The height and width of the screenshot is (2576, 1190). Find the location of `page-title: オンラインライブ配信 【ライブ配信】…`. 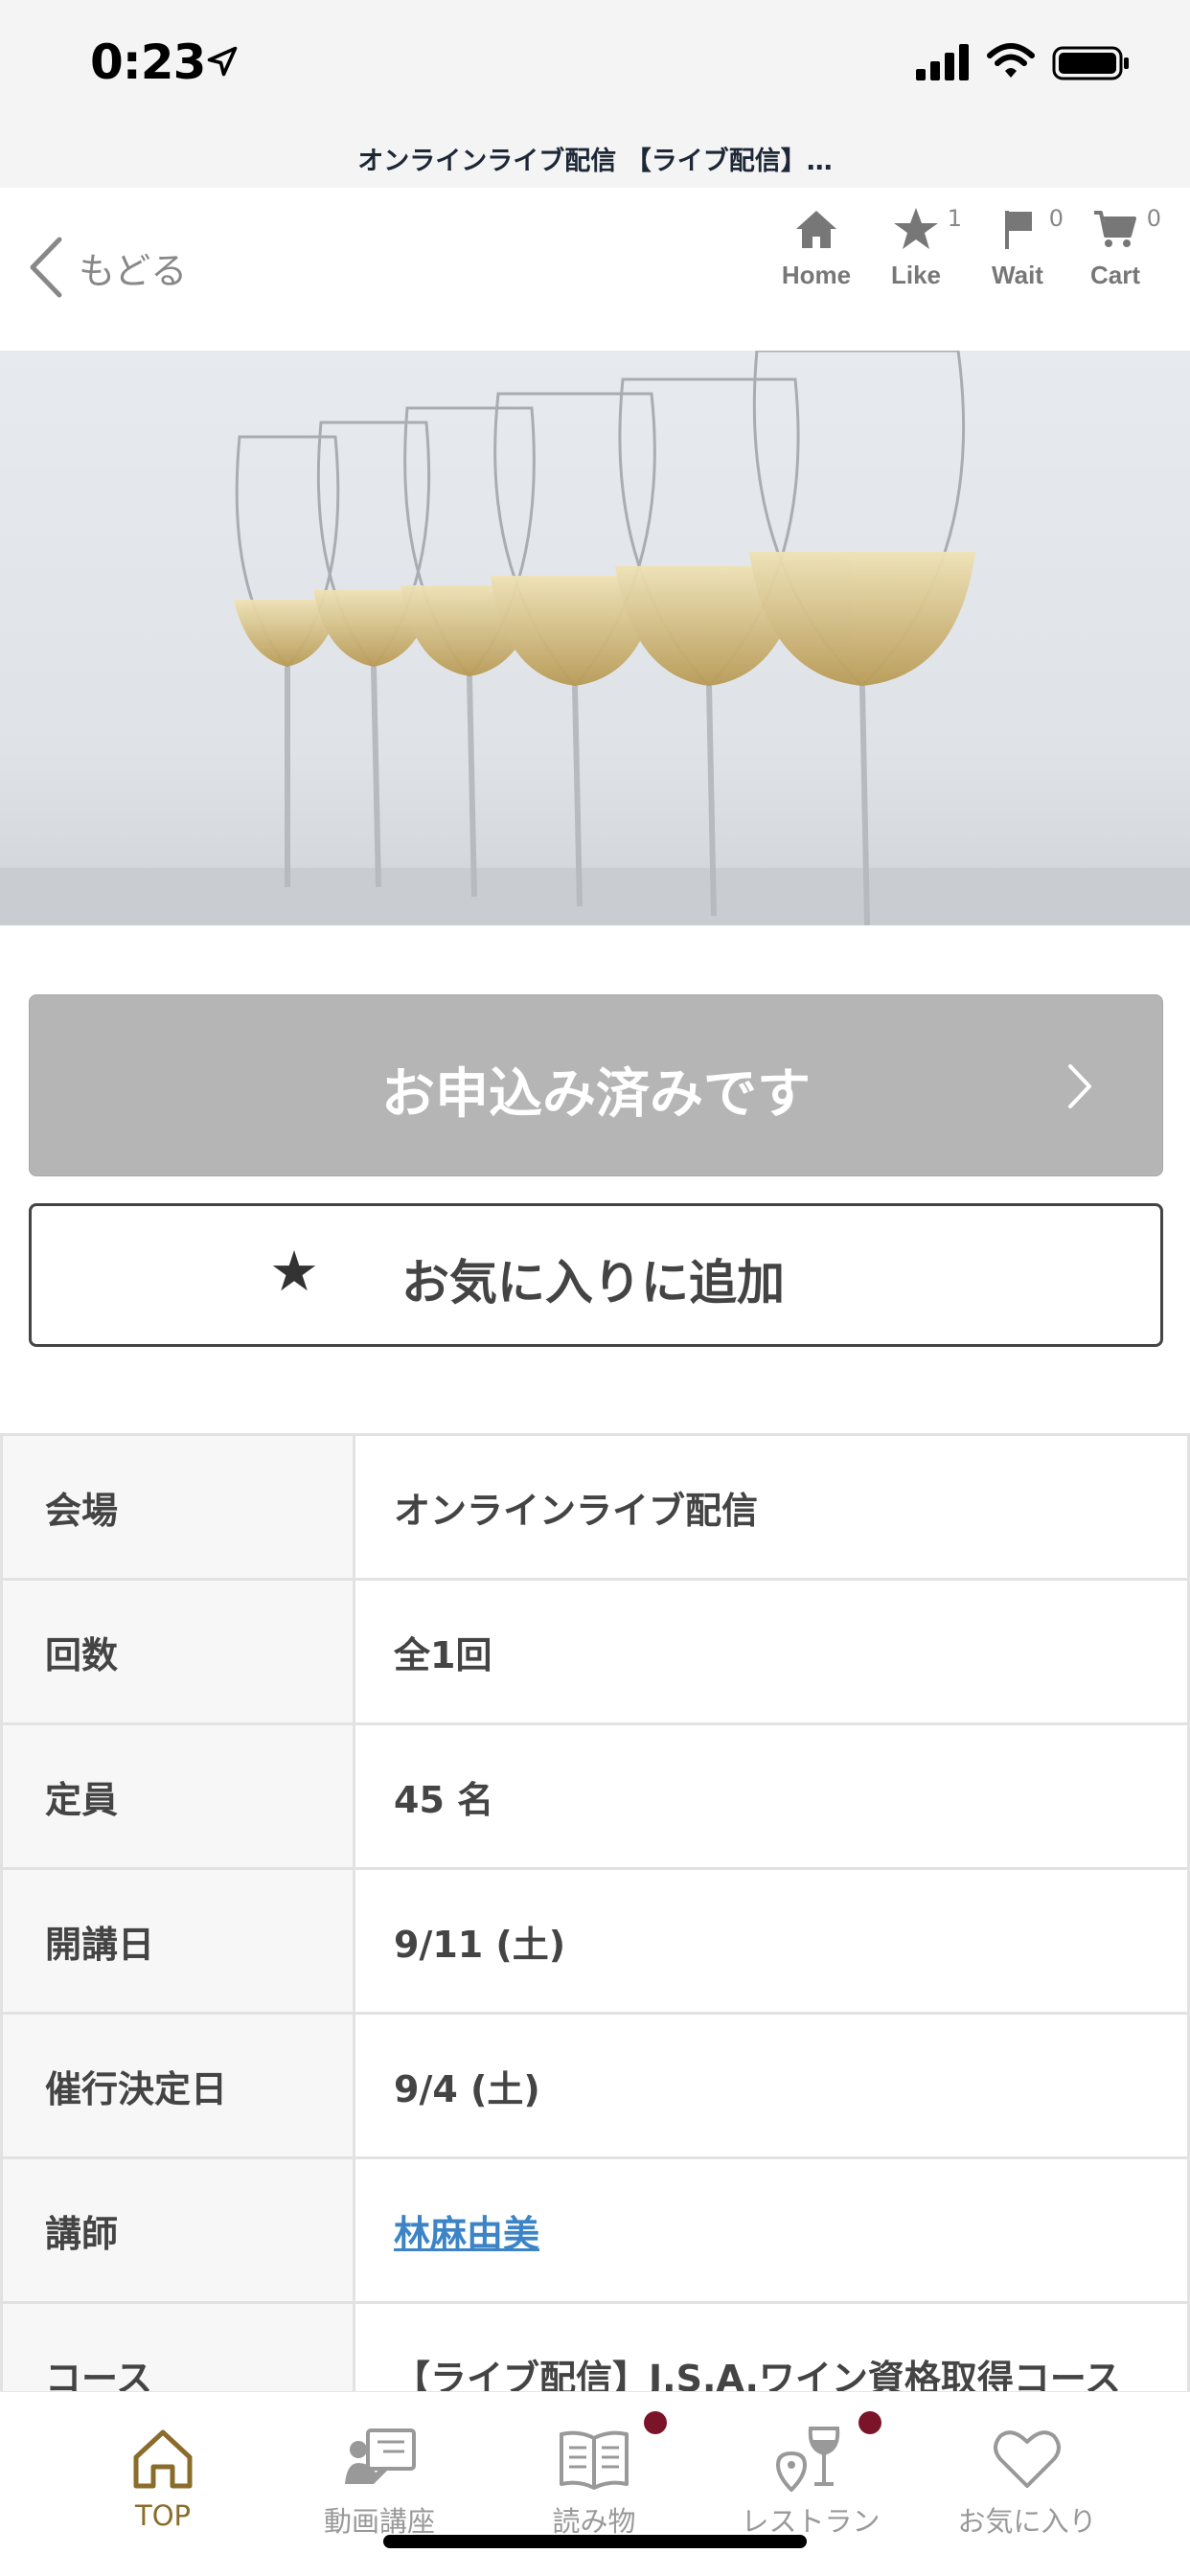

page-title: オンラインライブ配信 【ライブ配信】… is located at coordinates (595, 161).